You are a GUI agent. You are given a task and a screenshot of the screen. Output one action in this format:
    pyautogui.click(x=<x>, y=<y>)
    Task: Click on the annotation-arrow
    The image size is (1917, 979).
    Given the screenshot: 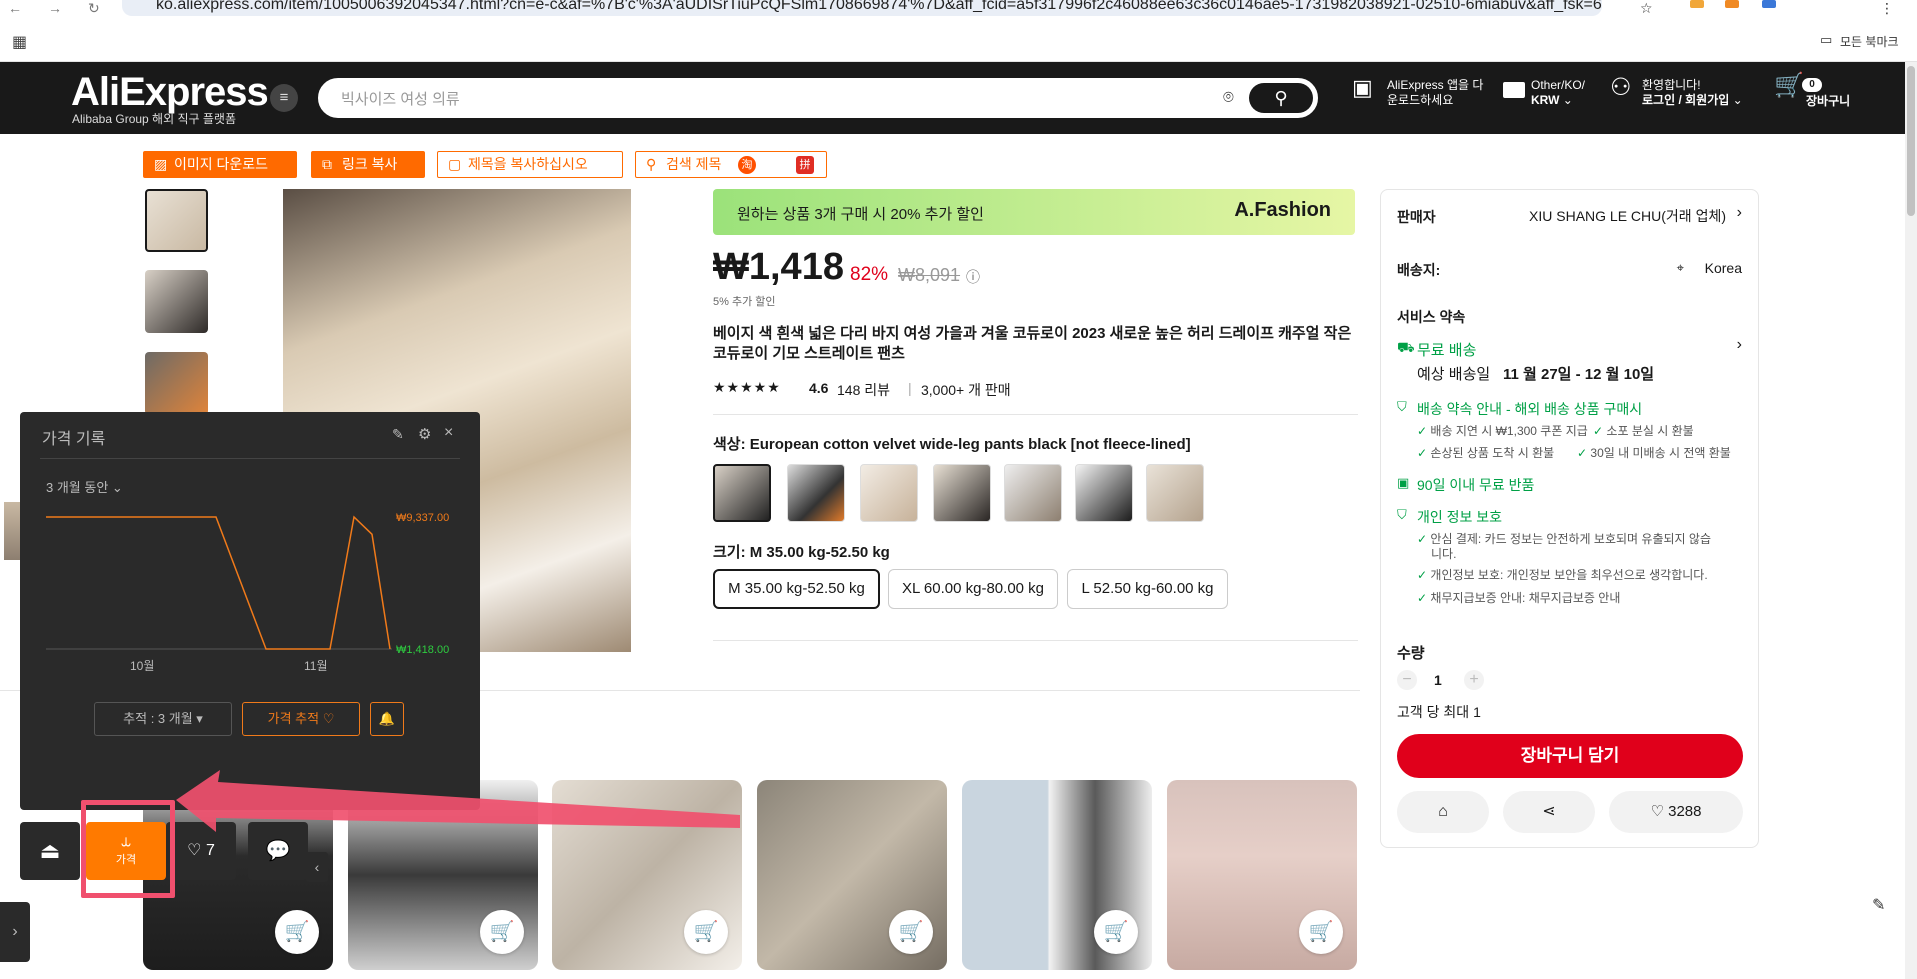 What is the action you would take?
    pyautogui.click(x=458, y=801)
    